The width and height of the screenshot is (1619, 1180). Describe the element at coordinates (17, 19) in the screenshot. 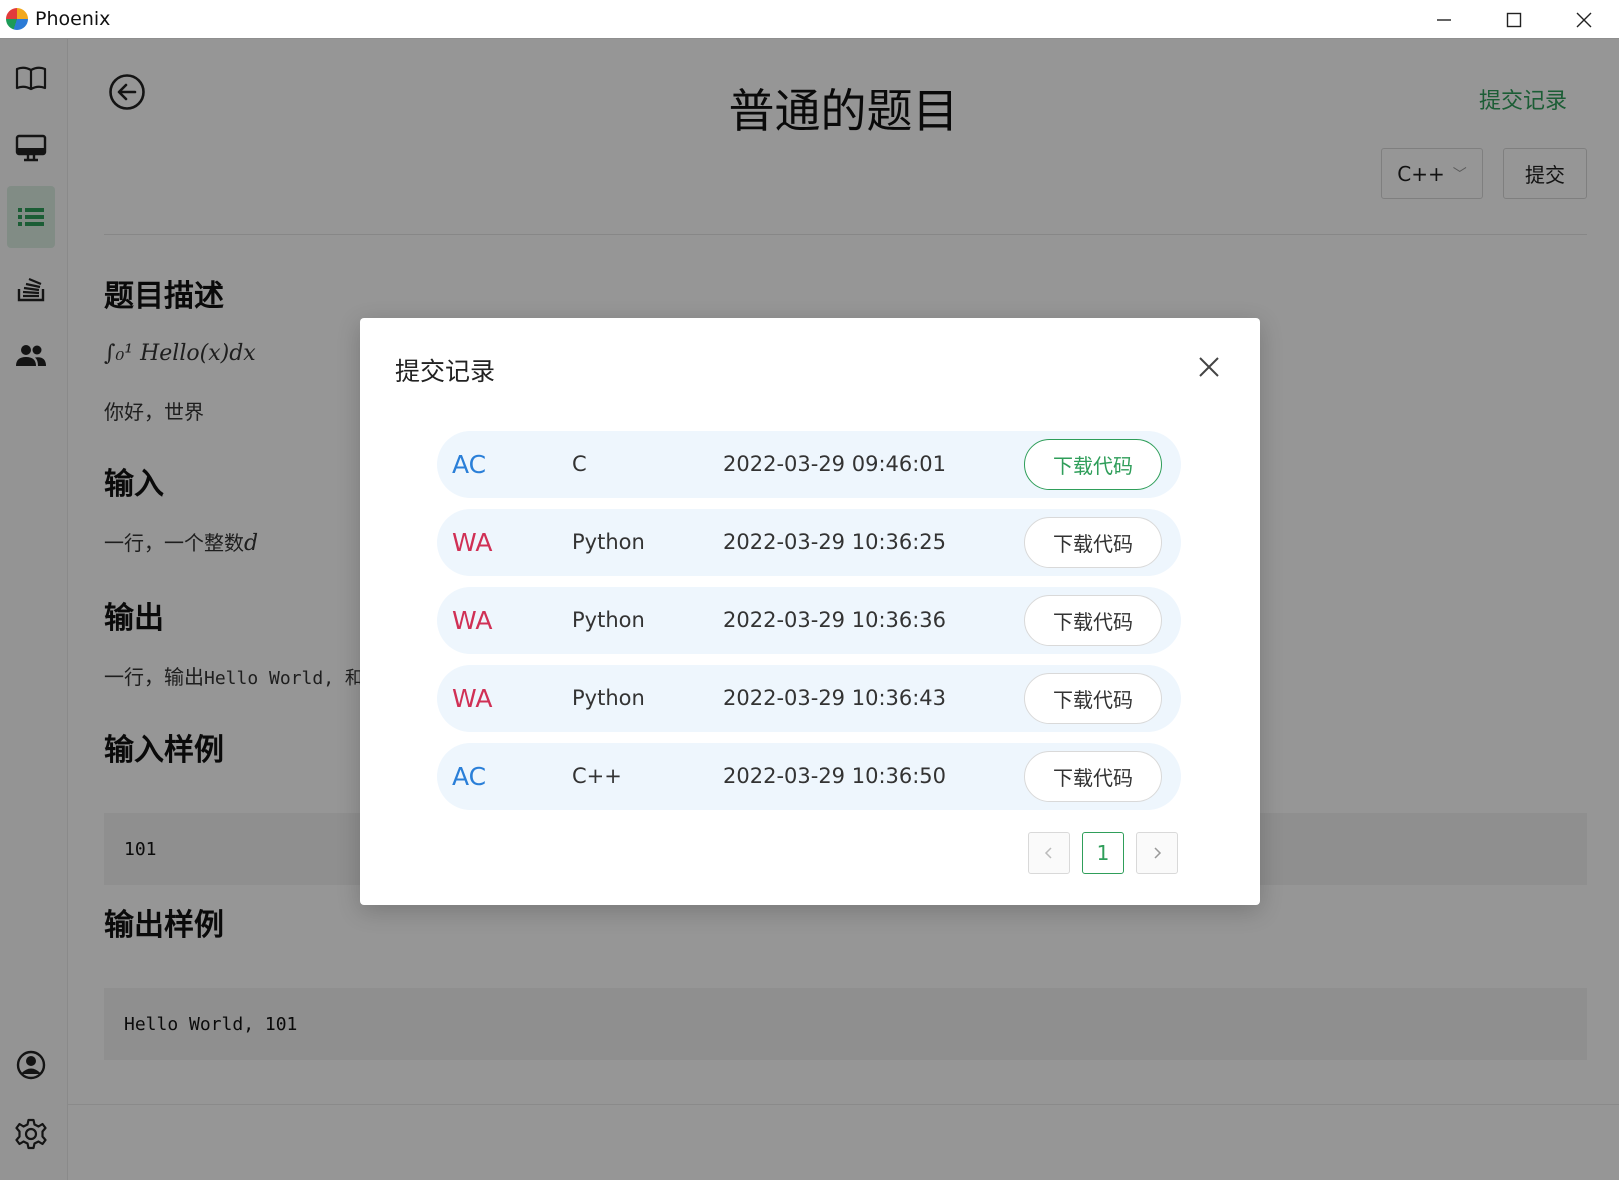

I see `app-logo-icon` at that location.